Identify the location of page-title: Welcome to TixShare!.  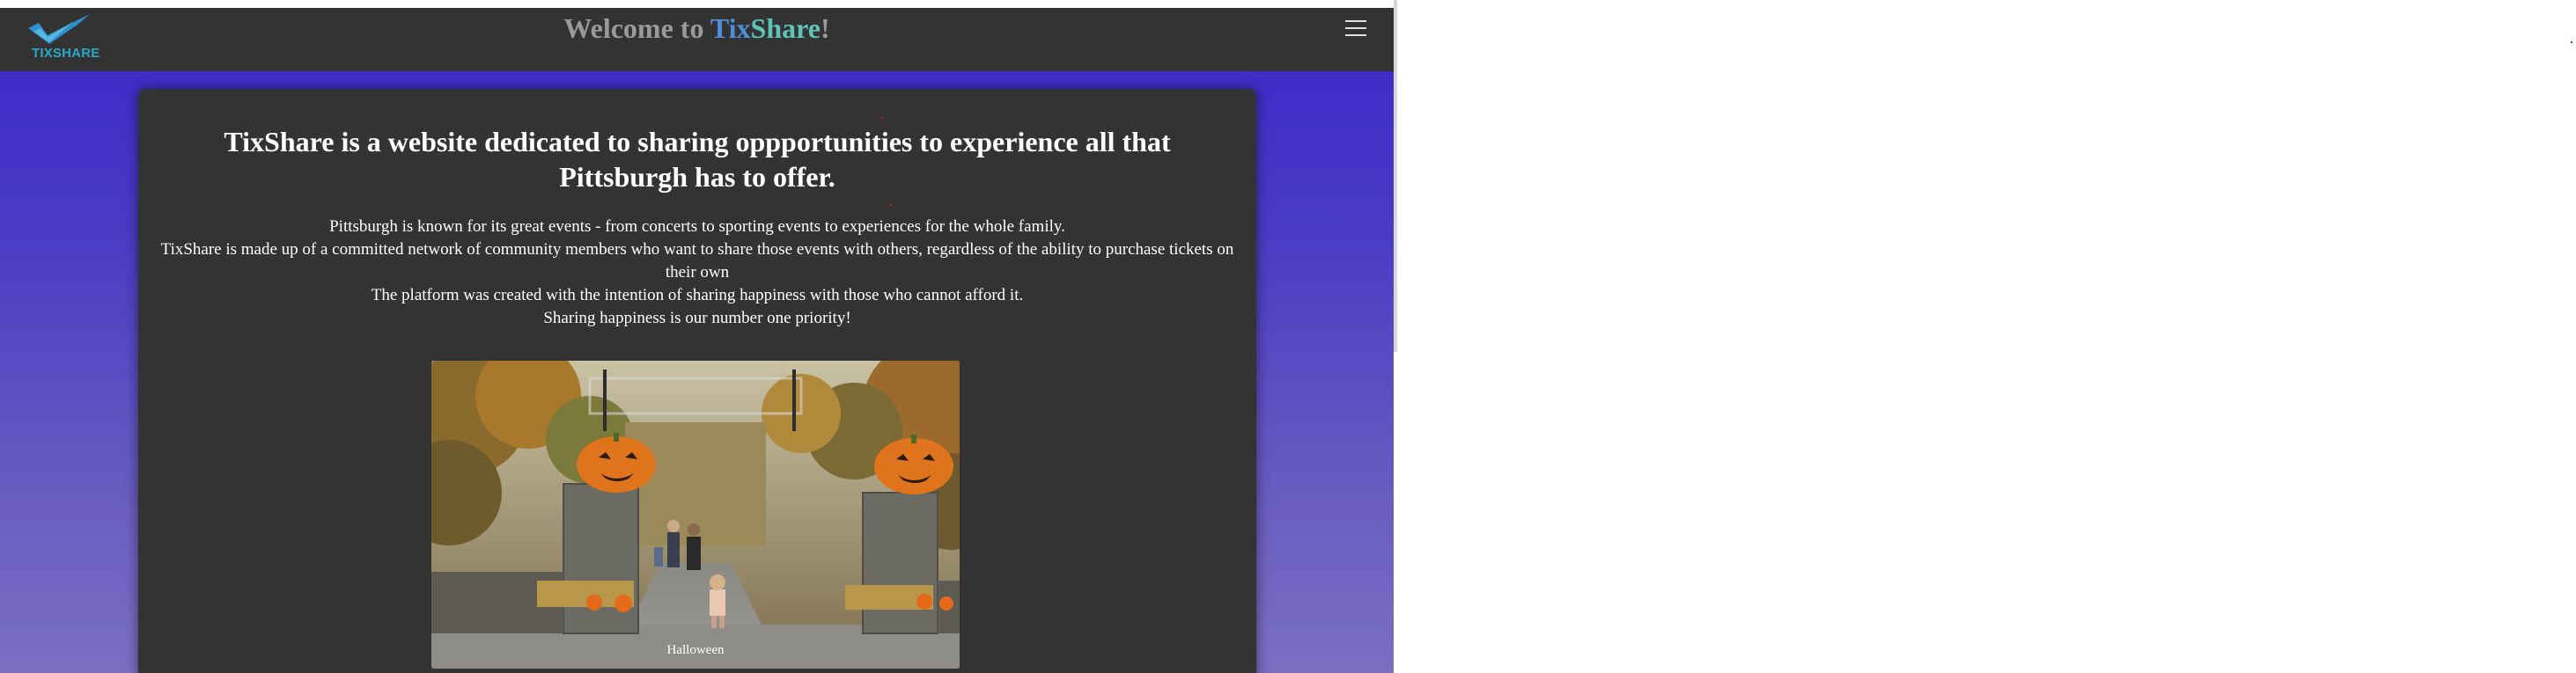
(697, 28).